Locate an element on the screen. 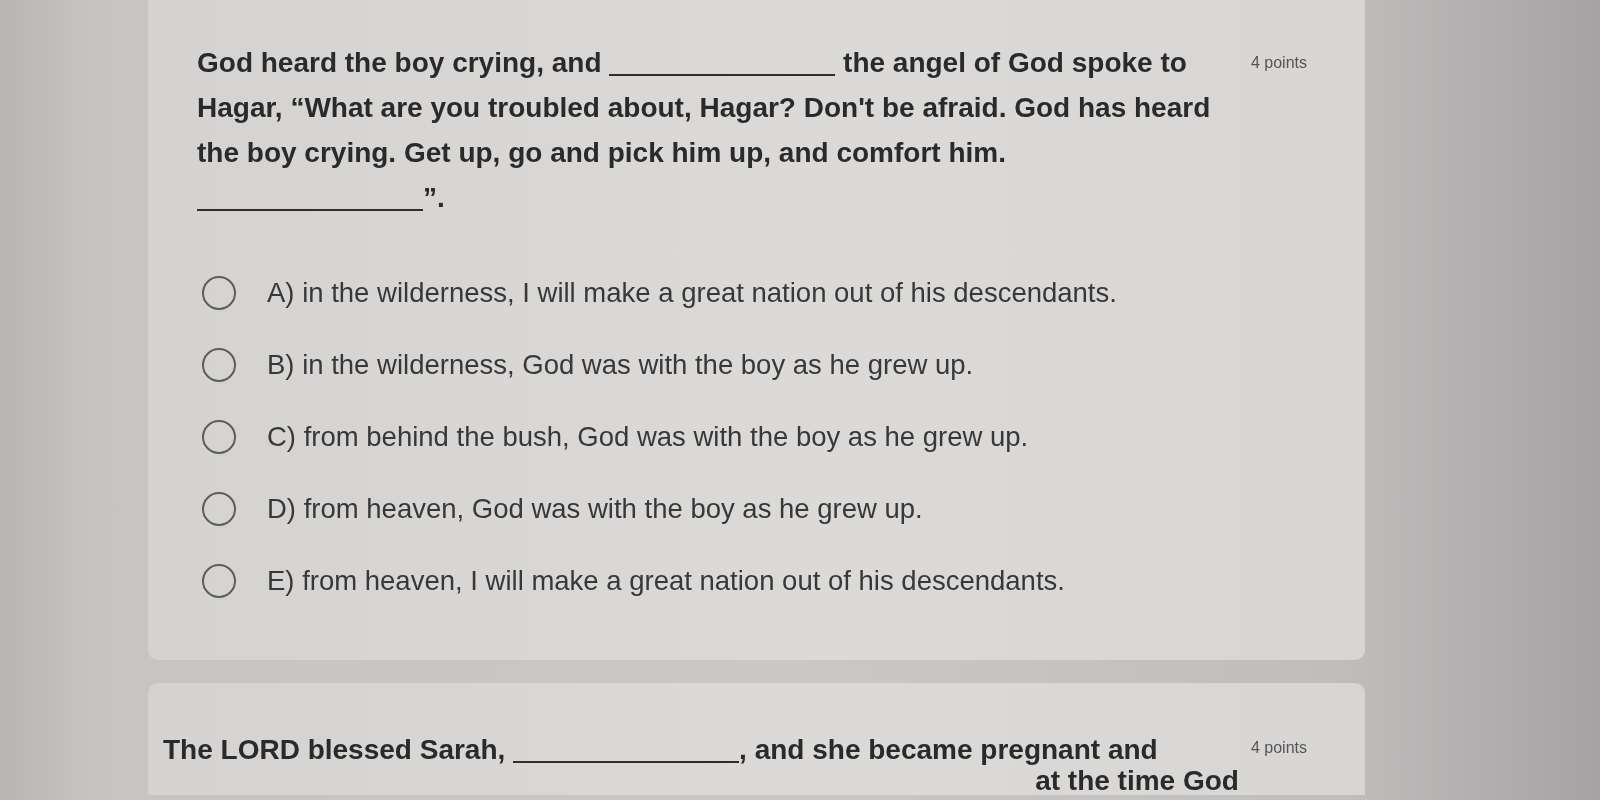  option-label: C) from behind the bush, God was with the boy as he grew up. is located at coordinates (648, 437).